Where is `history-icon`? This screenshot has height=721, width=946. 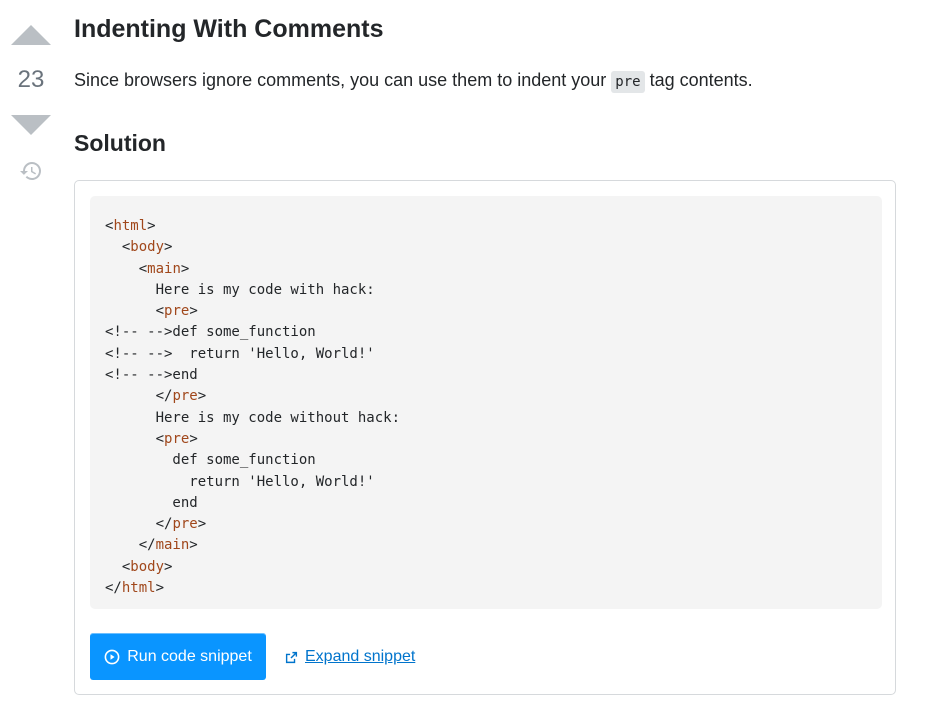
history-icon is located at coordinates (31, 171).